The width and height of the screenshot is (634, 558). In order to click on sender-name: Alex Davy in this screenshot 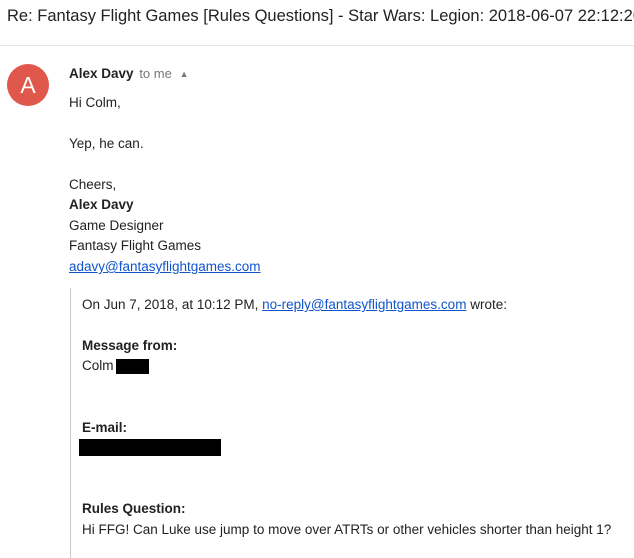, I will do `click(101, 73)`.